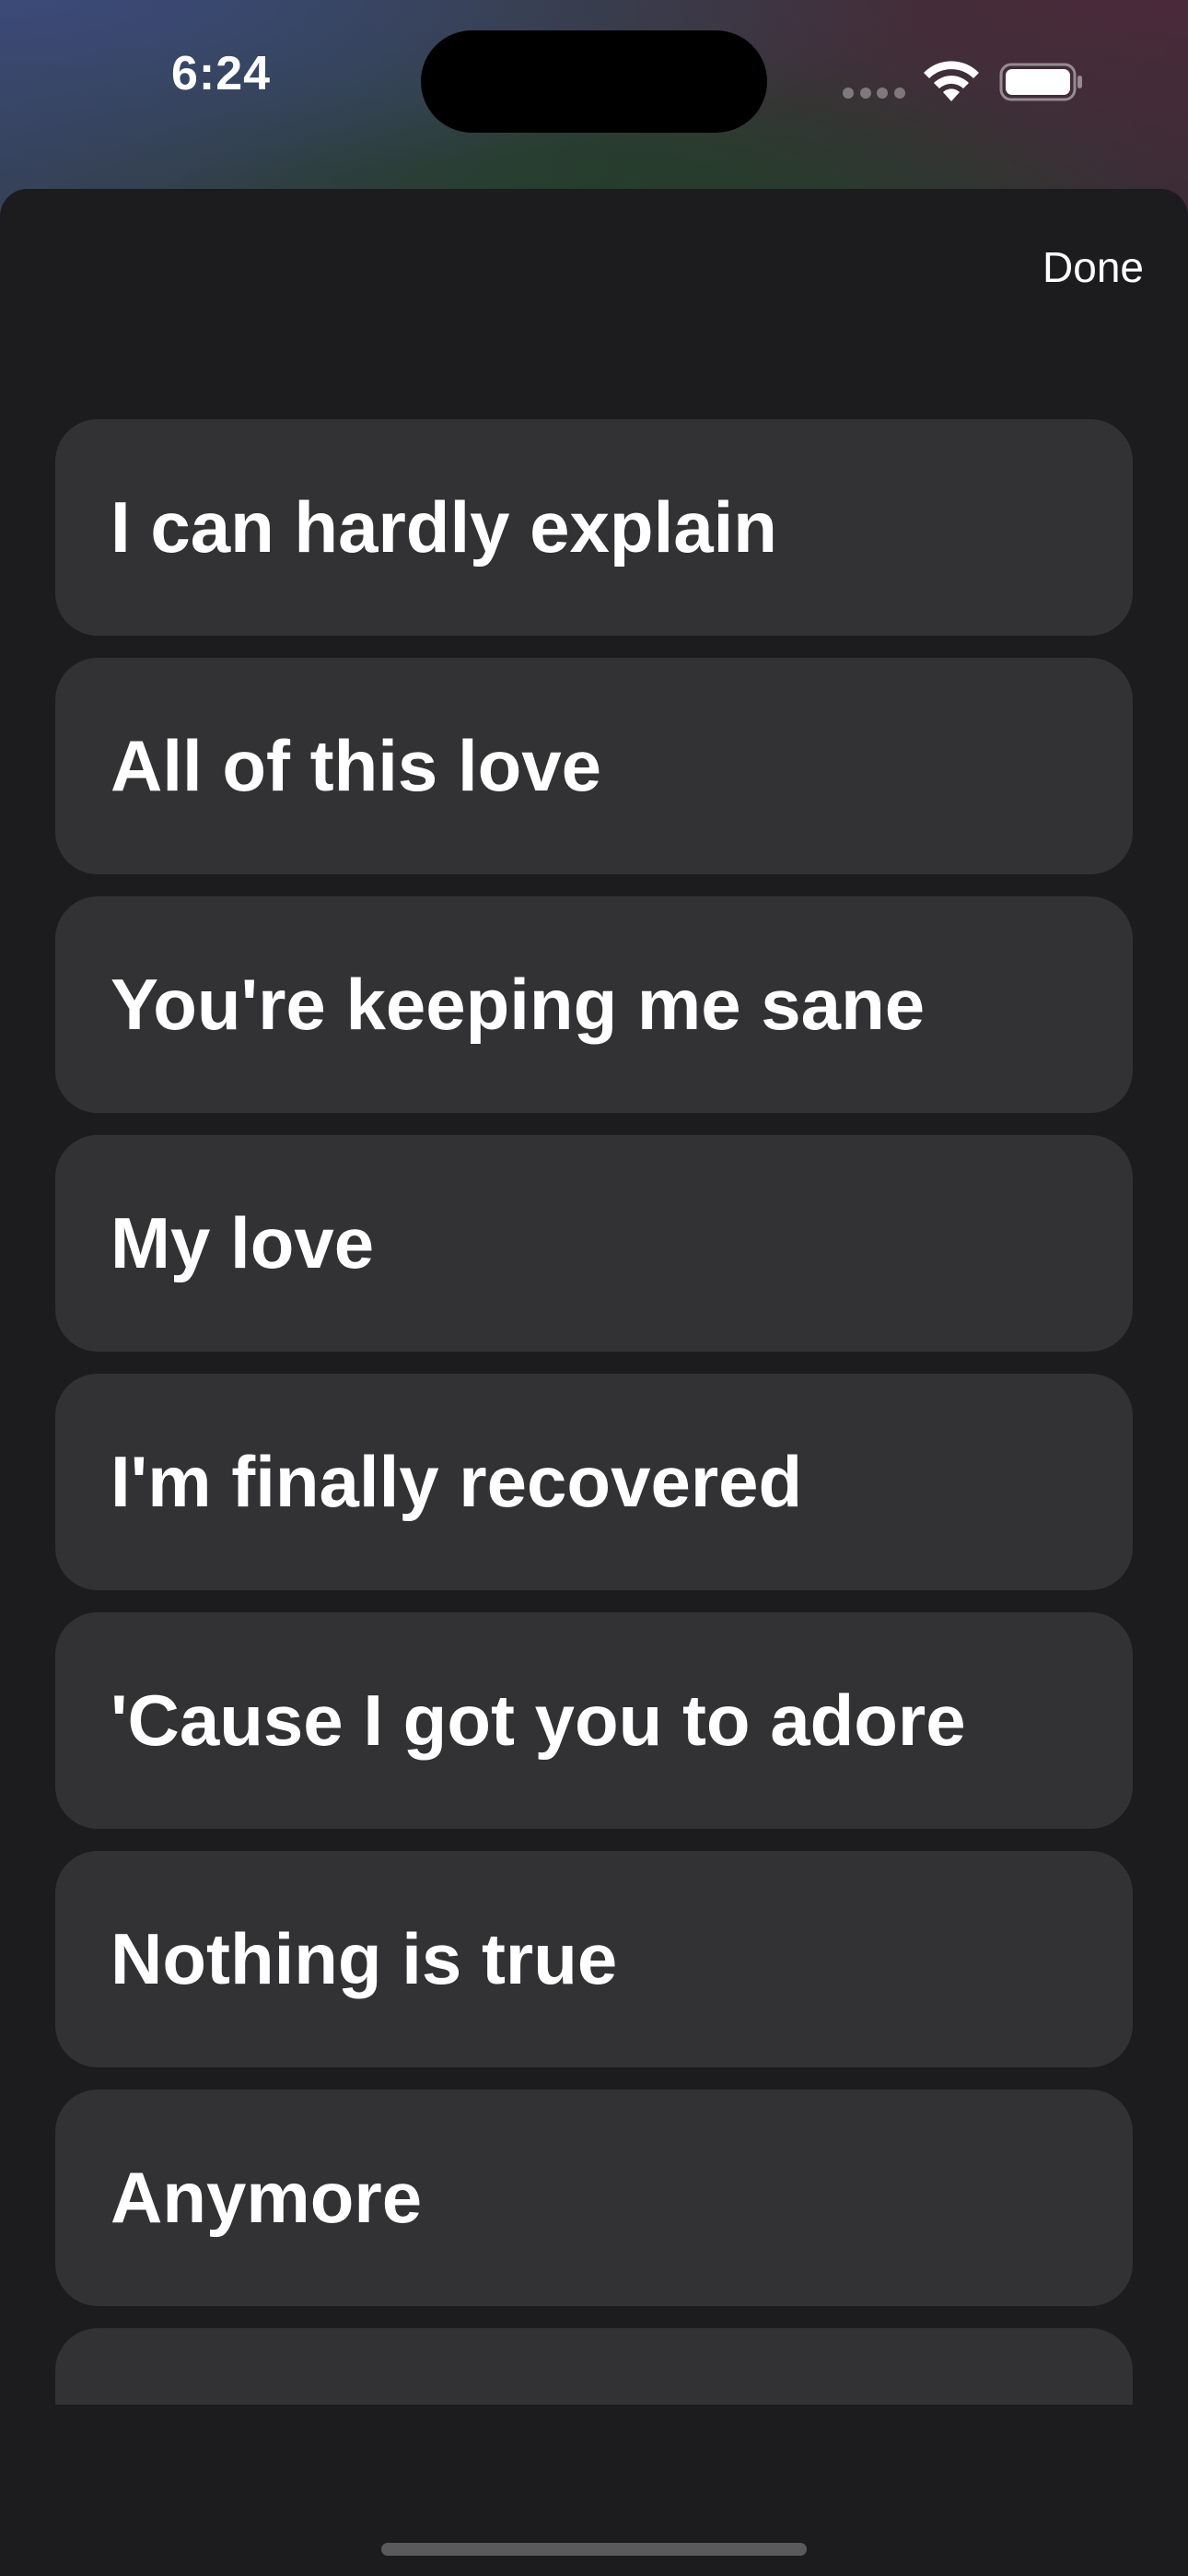 Image resolution: width=1188 pixels, height=2576 pixels. I want to click on lyric-line: You're keeping me sane, so click(594, 1004).